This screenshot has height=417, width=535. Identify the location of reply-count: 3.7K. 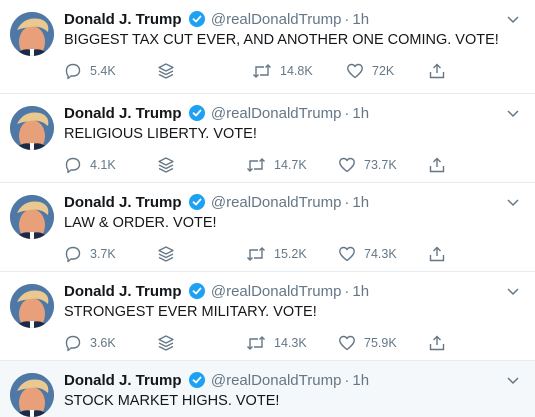
(103, 254).